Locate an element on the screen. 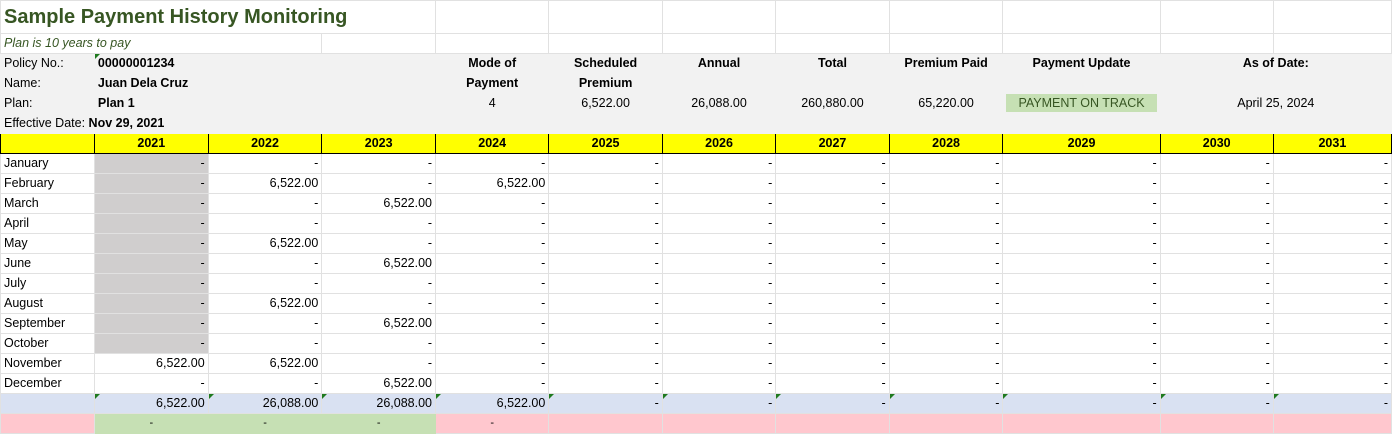 The width and height of the screenshot is (1392, 435). month-label: November is located at coordinates (47, 363).